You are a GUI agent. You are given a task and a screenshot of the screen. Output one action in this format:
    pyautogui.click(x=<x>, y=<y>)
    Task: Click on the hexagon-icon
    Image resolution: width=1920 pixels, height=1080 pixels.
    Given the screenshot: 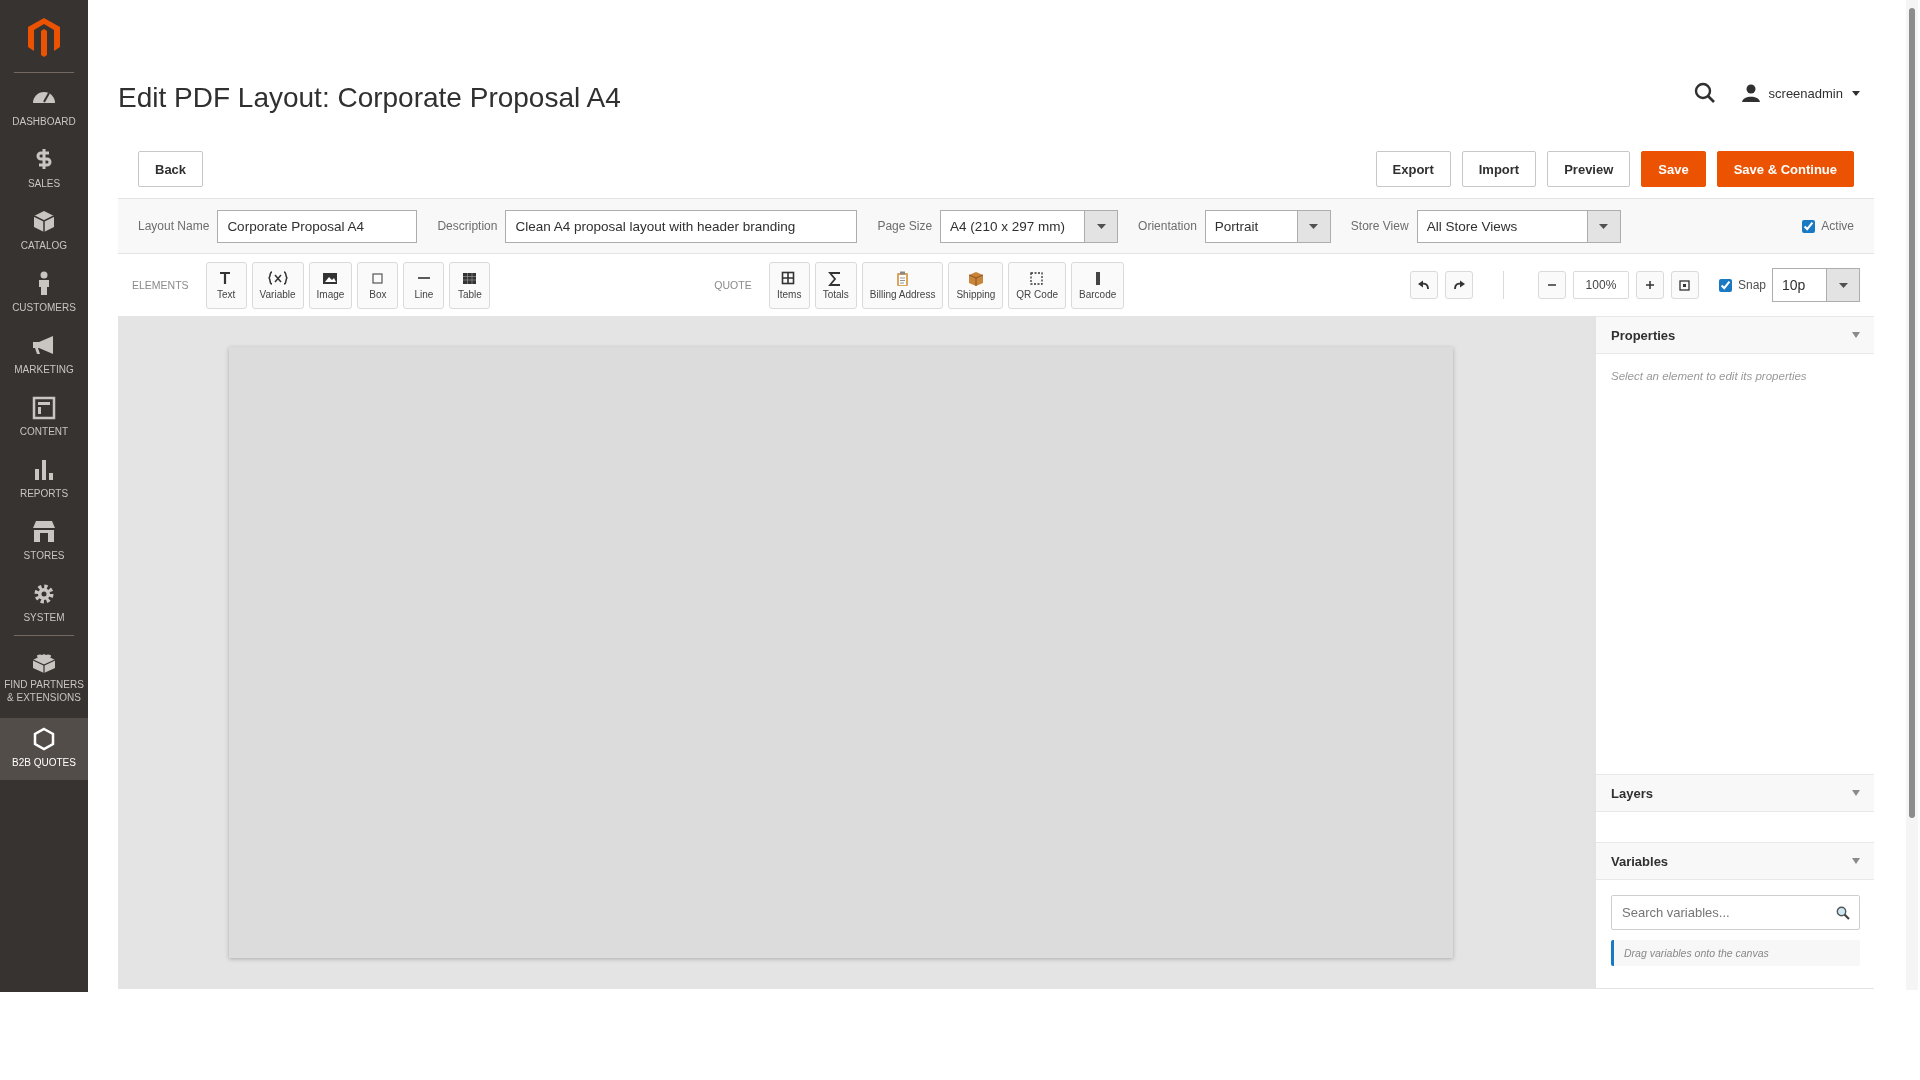 What is the action you would take?
    pyautogui.click(x=44, y=739)
    